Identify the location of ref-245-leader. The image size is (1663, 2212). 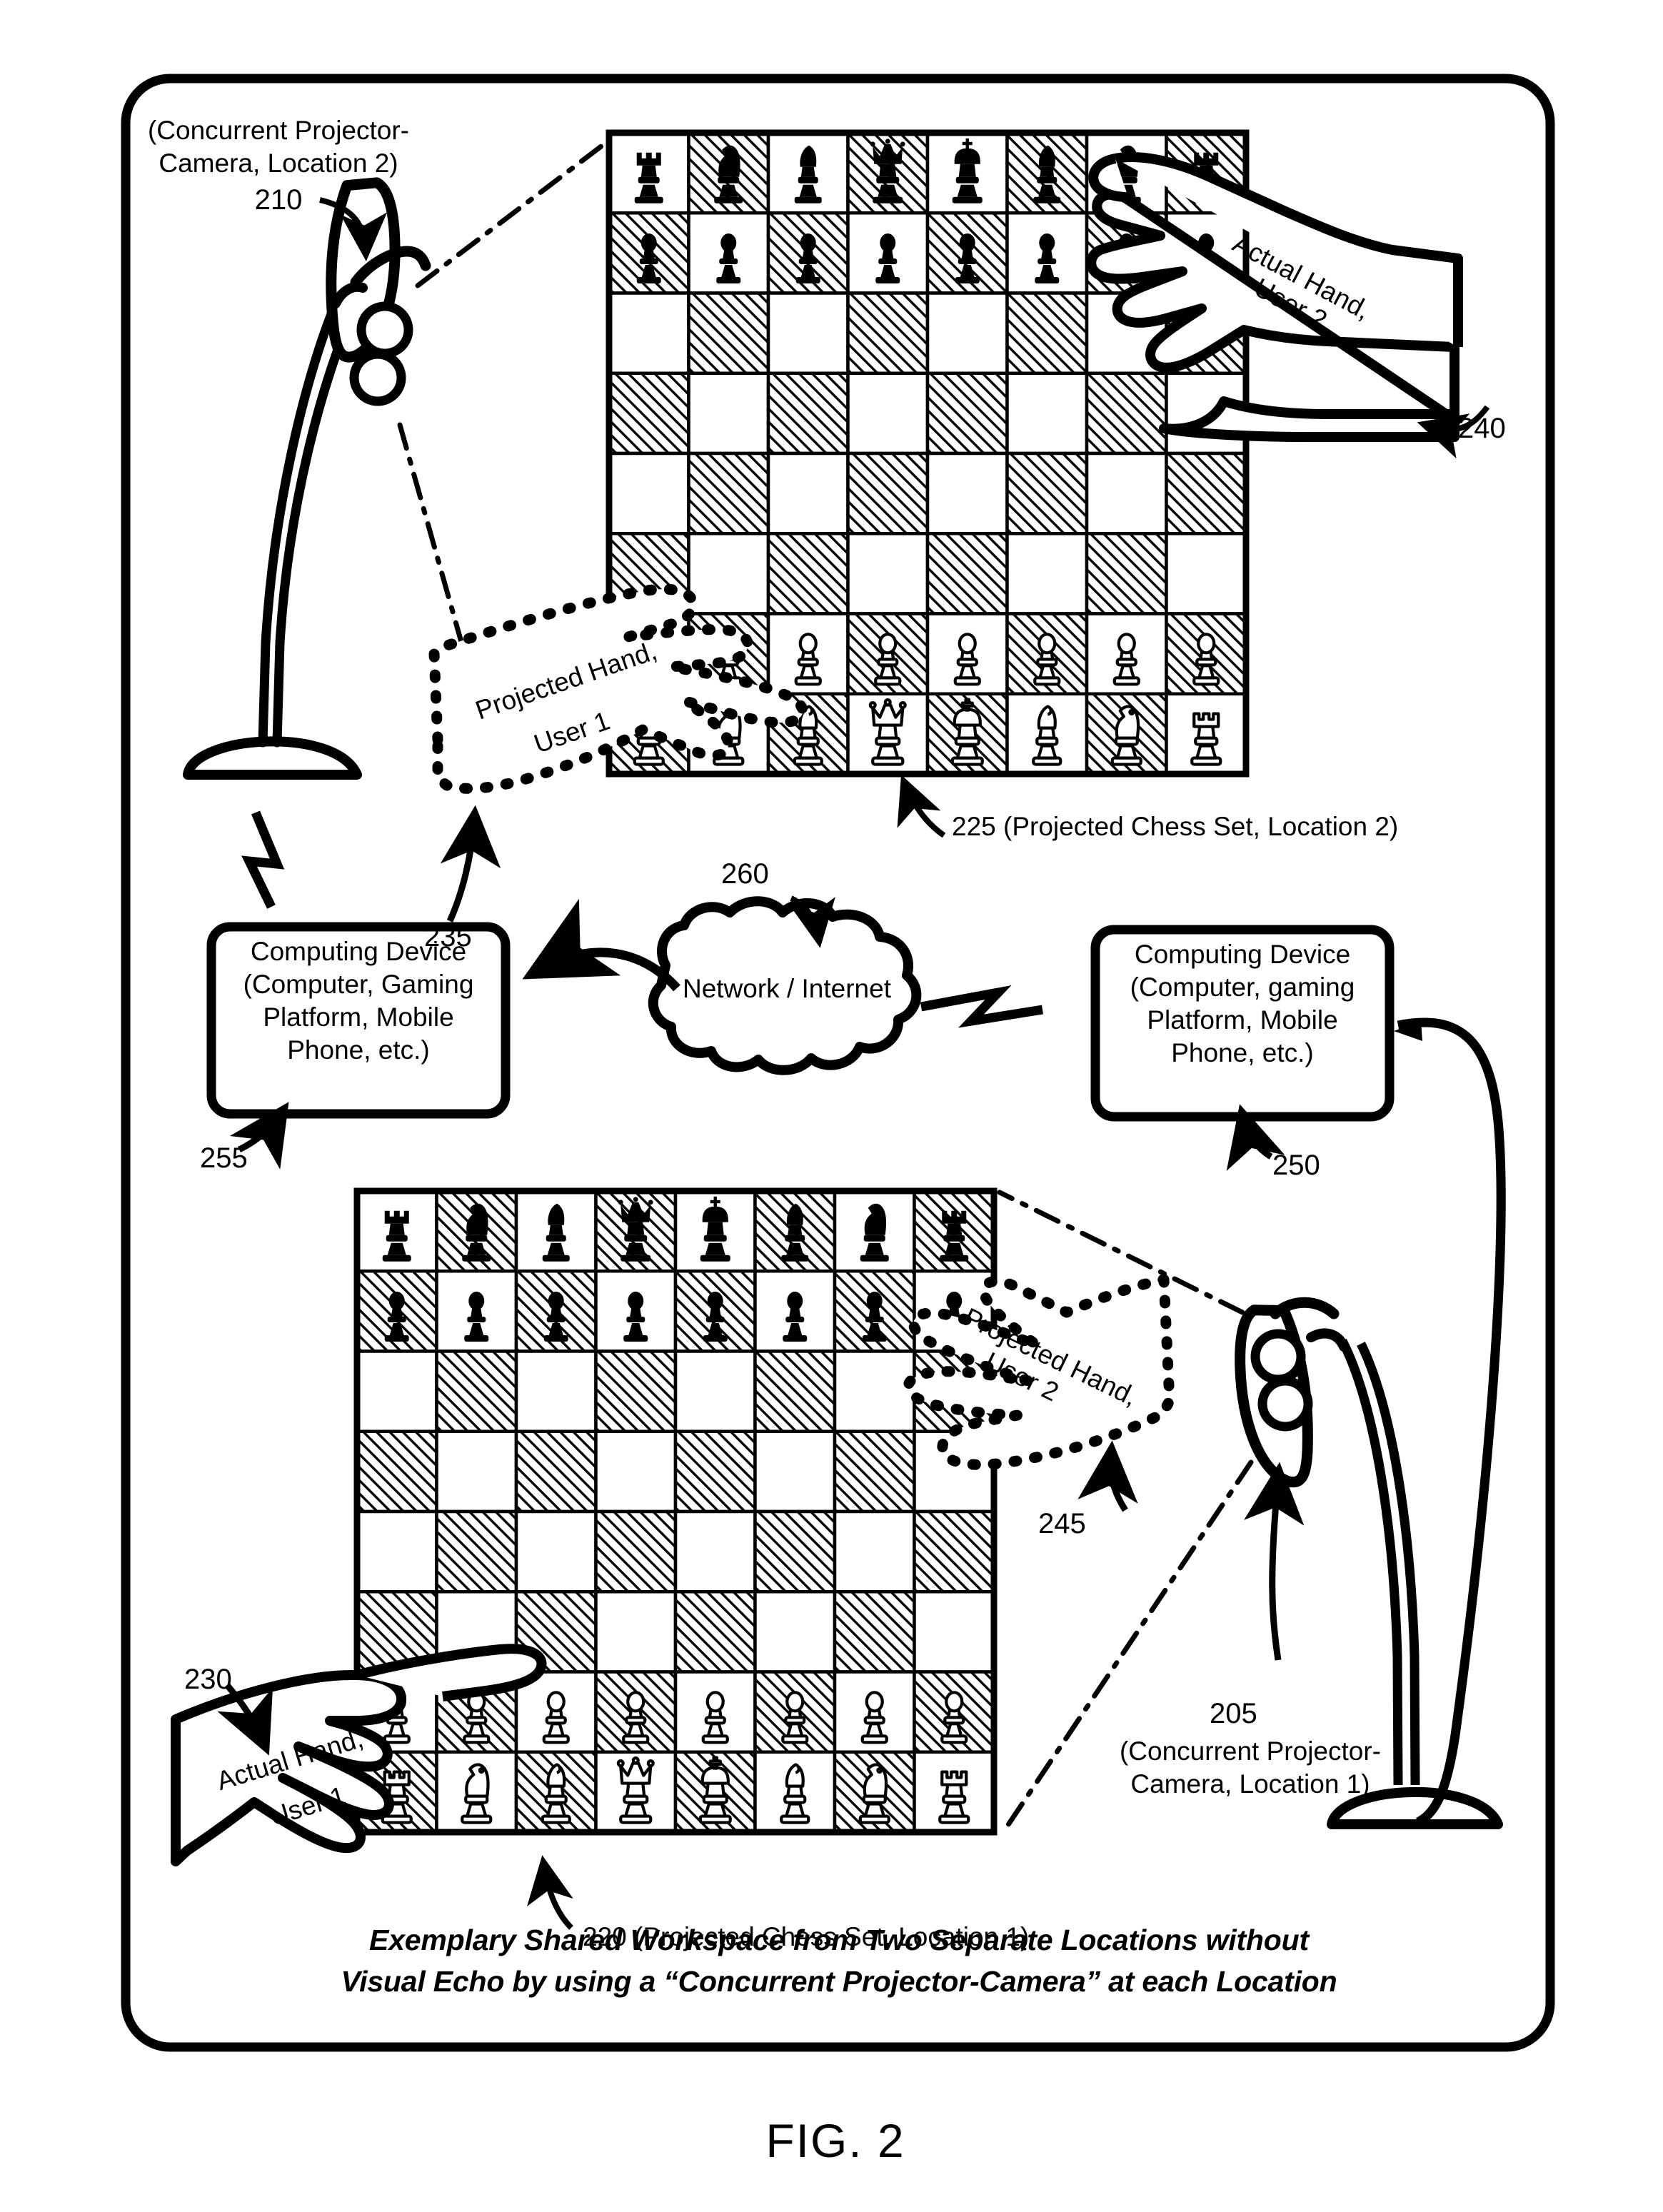
(1107, 1476).